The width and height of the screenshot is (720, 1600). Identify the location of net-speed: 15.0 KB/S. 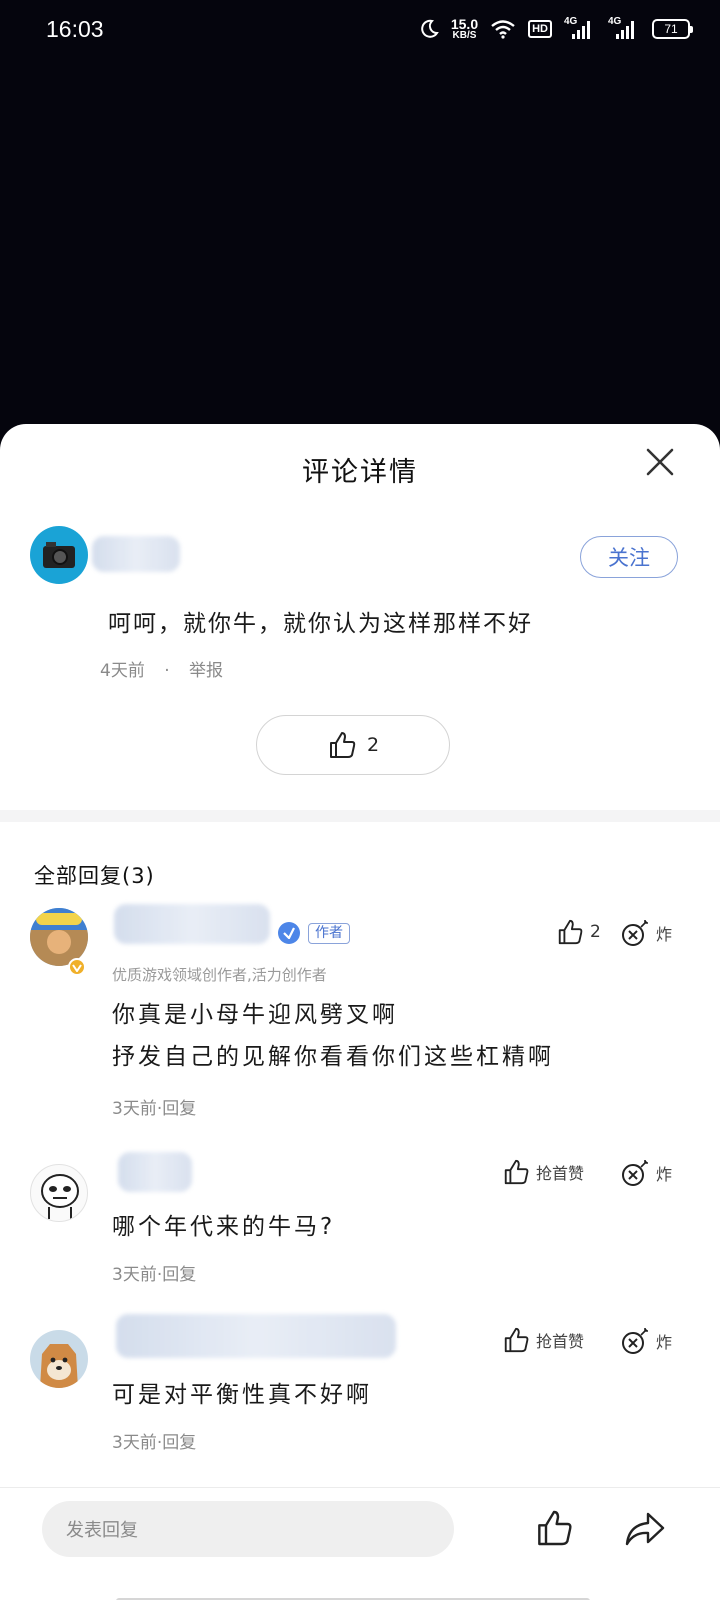
(464, 29).